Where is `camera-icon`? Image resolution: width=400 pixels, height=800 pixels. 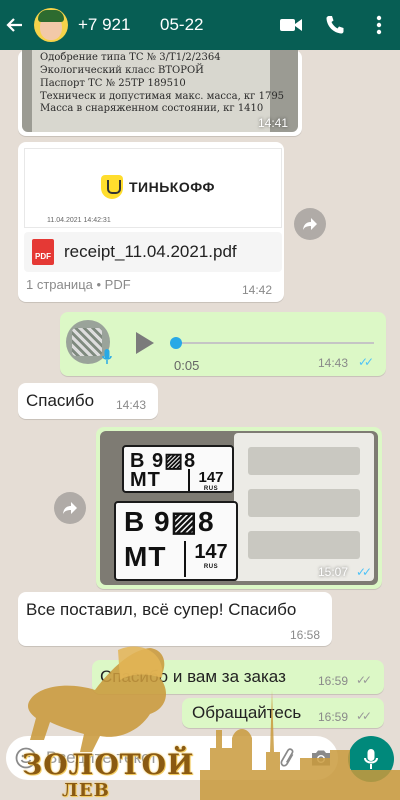
camera-icon is located at coordinates (321, 758).